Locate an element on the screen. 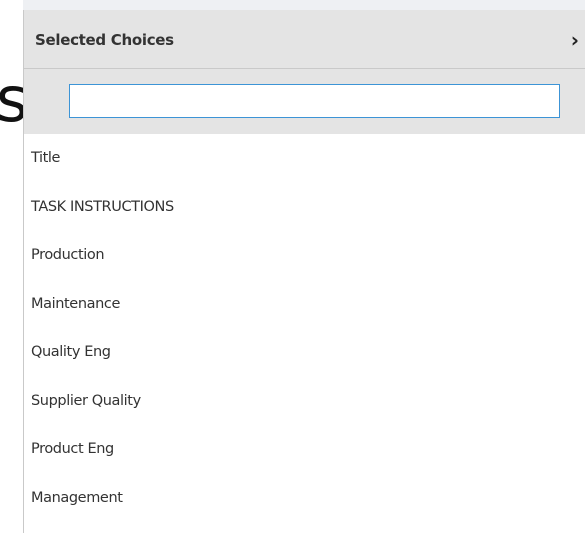  list-item-production: Production is located at coordinates (304, 255).